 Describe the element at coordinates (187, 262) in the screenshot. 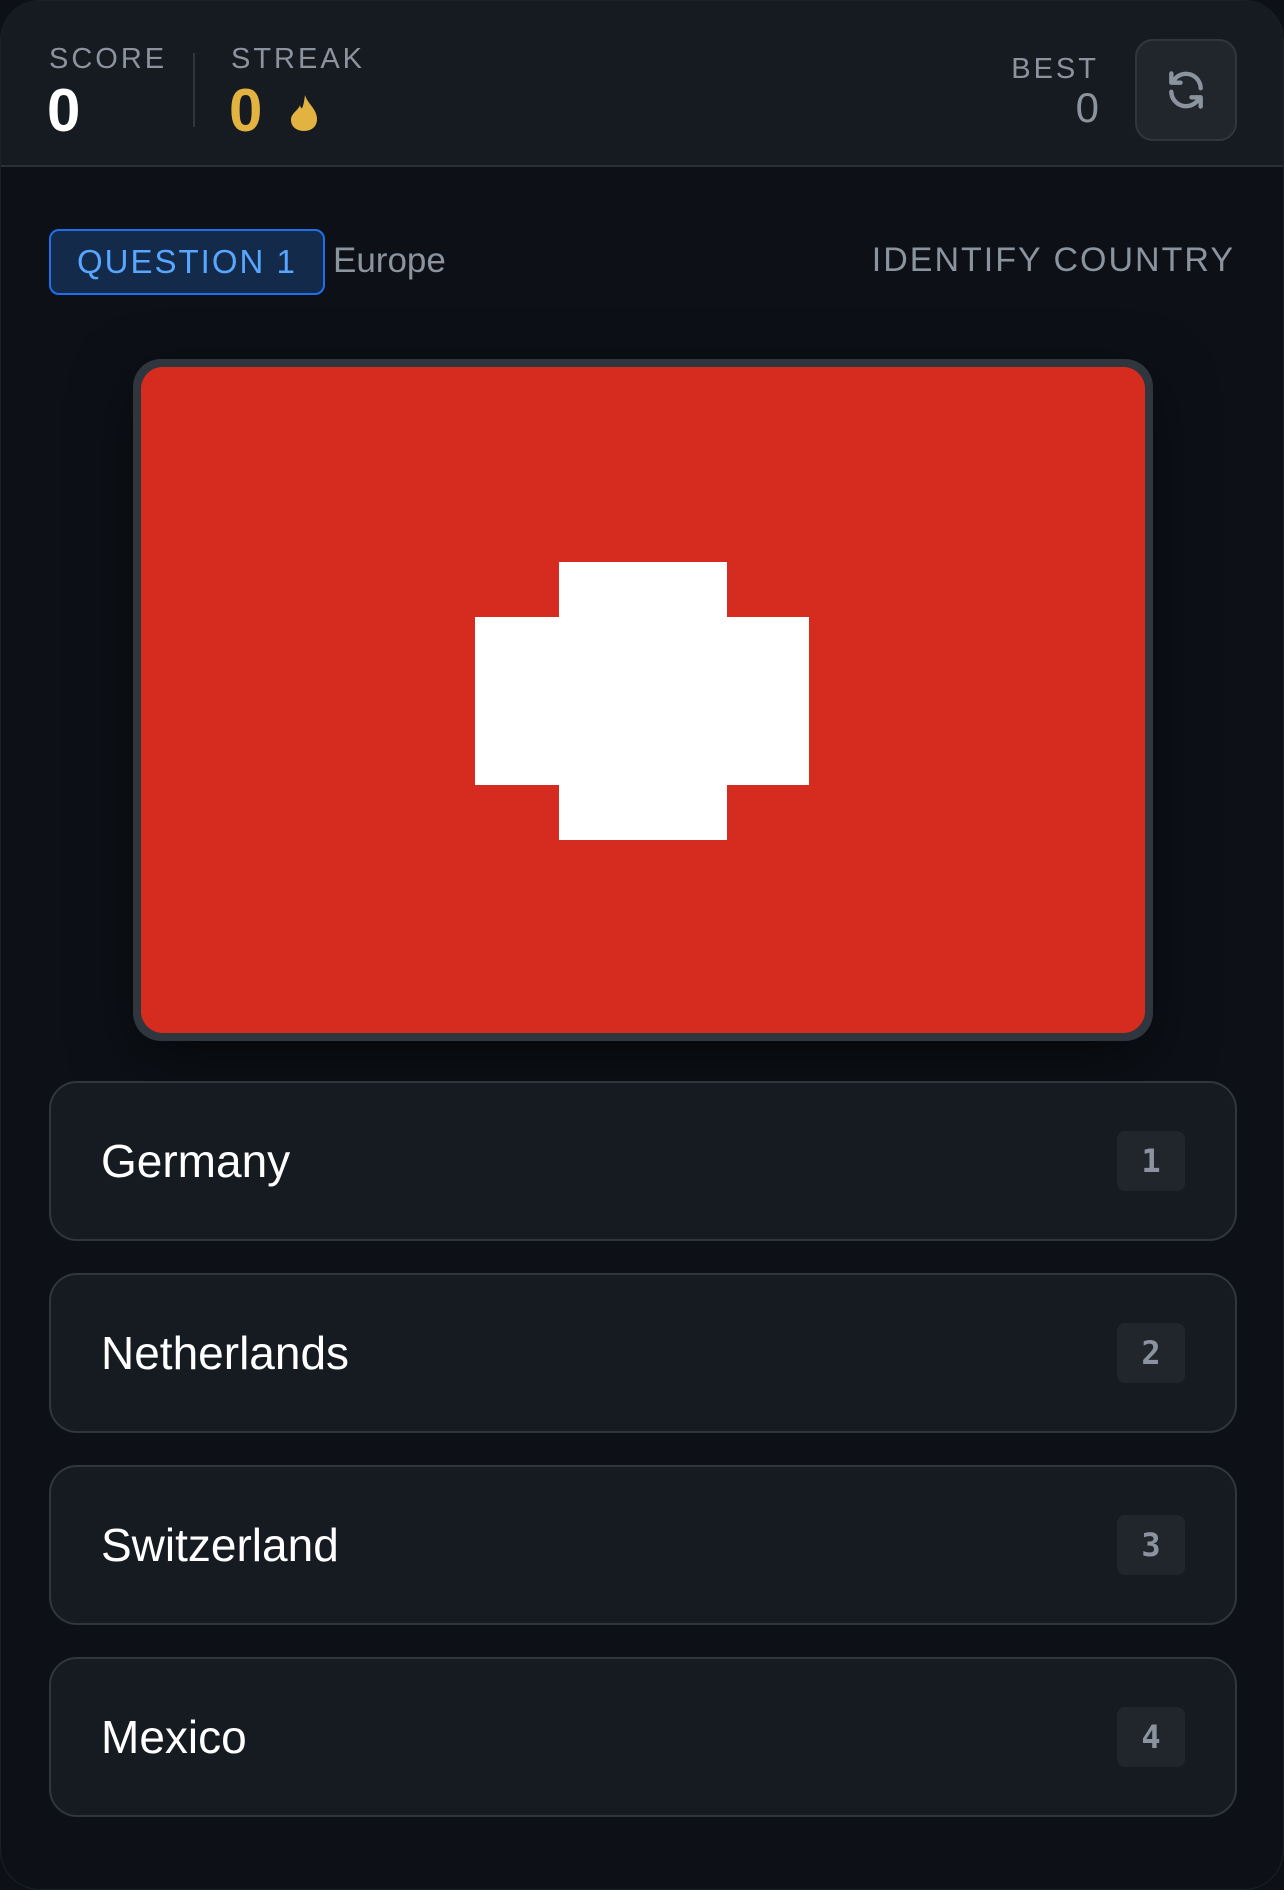

I see `question-number-badge: QUESTION 1` at that location.